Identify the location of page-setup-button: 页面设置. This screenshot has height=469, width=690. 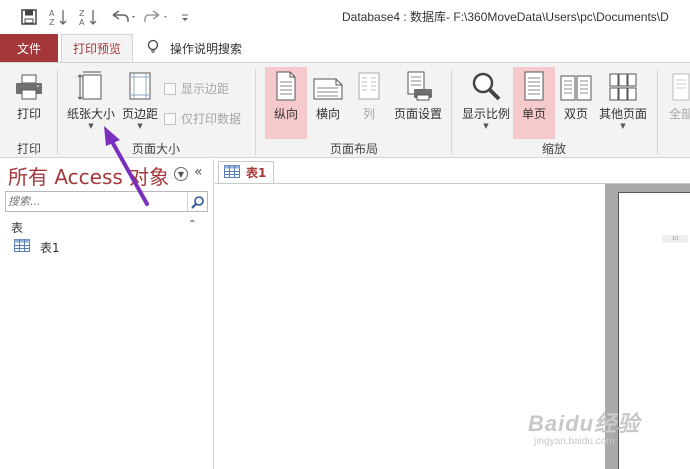
(418, 99).